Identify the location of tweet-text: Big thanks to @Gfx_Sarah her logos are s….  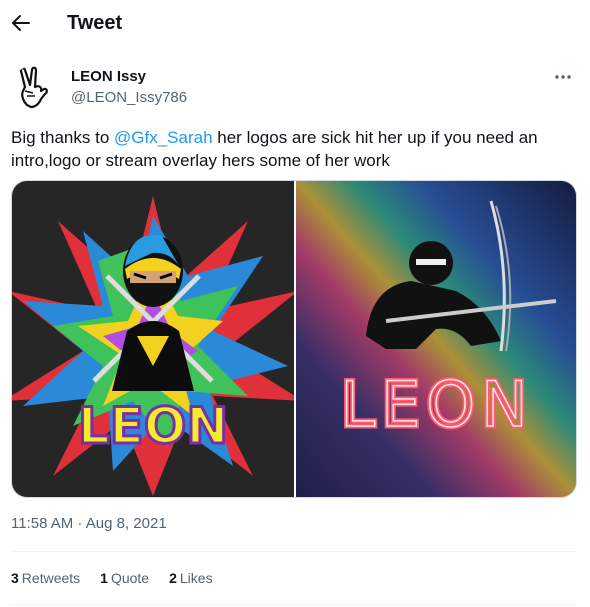
(291, 149).